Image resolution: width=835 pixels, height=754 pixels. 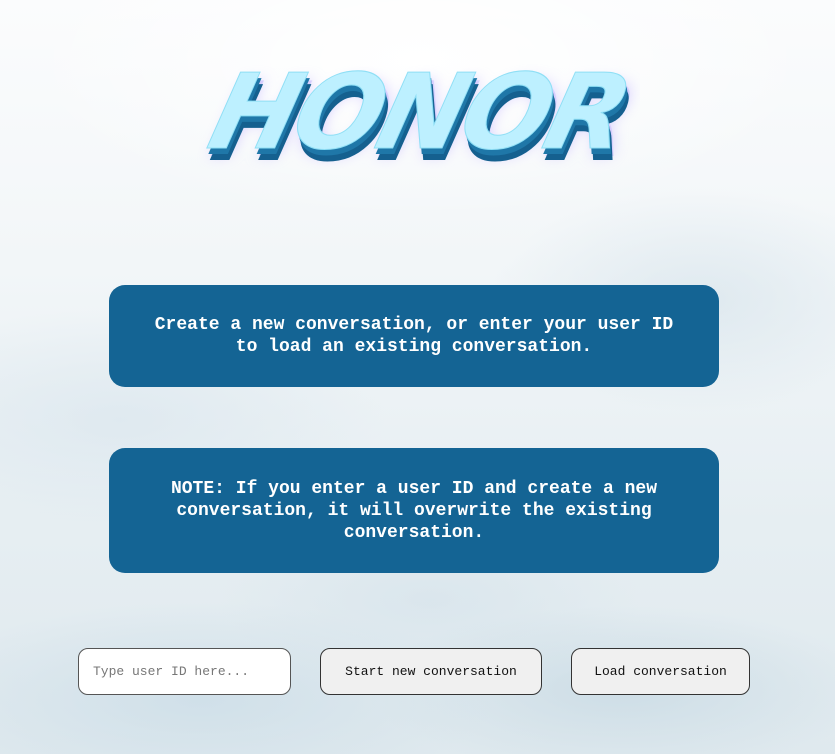 I want to click on honor-logo: HONOR HONOR HONOR HONOR, so click(x=415, y=115).